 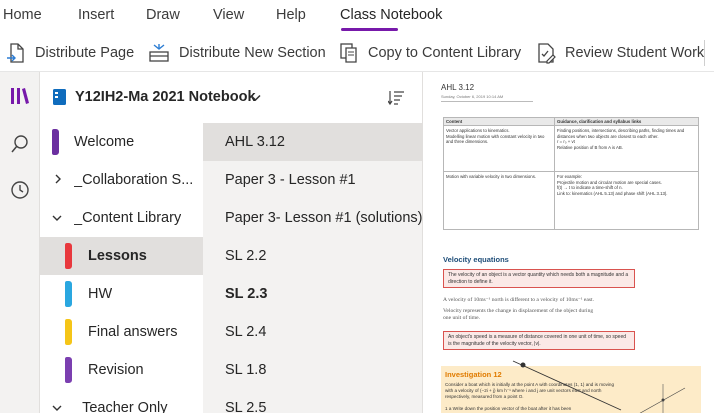 I want to click on coordinate-diagram, so click(x=662, y=398).